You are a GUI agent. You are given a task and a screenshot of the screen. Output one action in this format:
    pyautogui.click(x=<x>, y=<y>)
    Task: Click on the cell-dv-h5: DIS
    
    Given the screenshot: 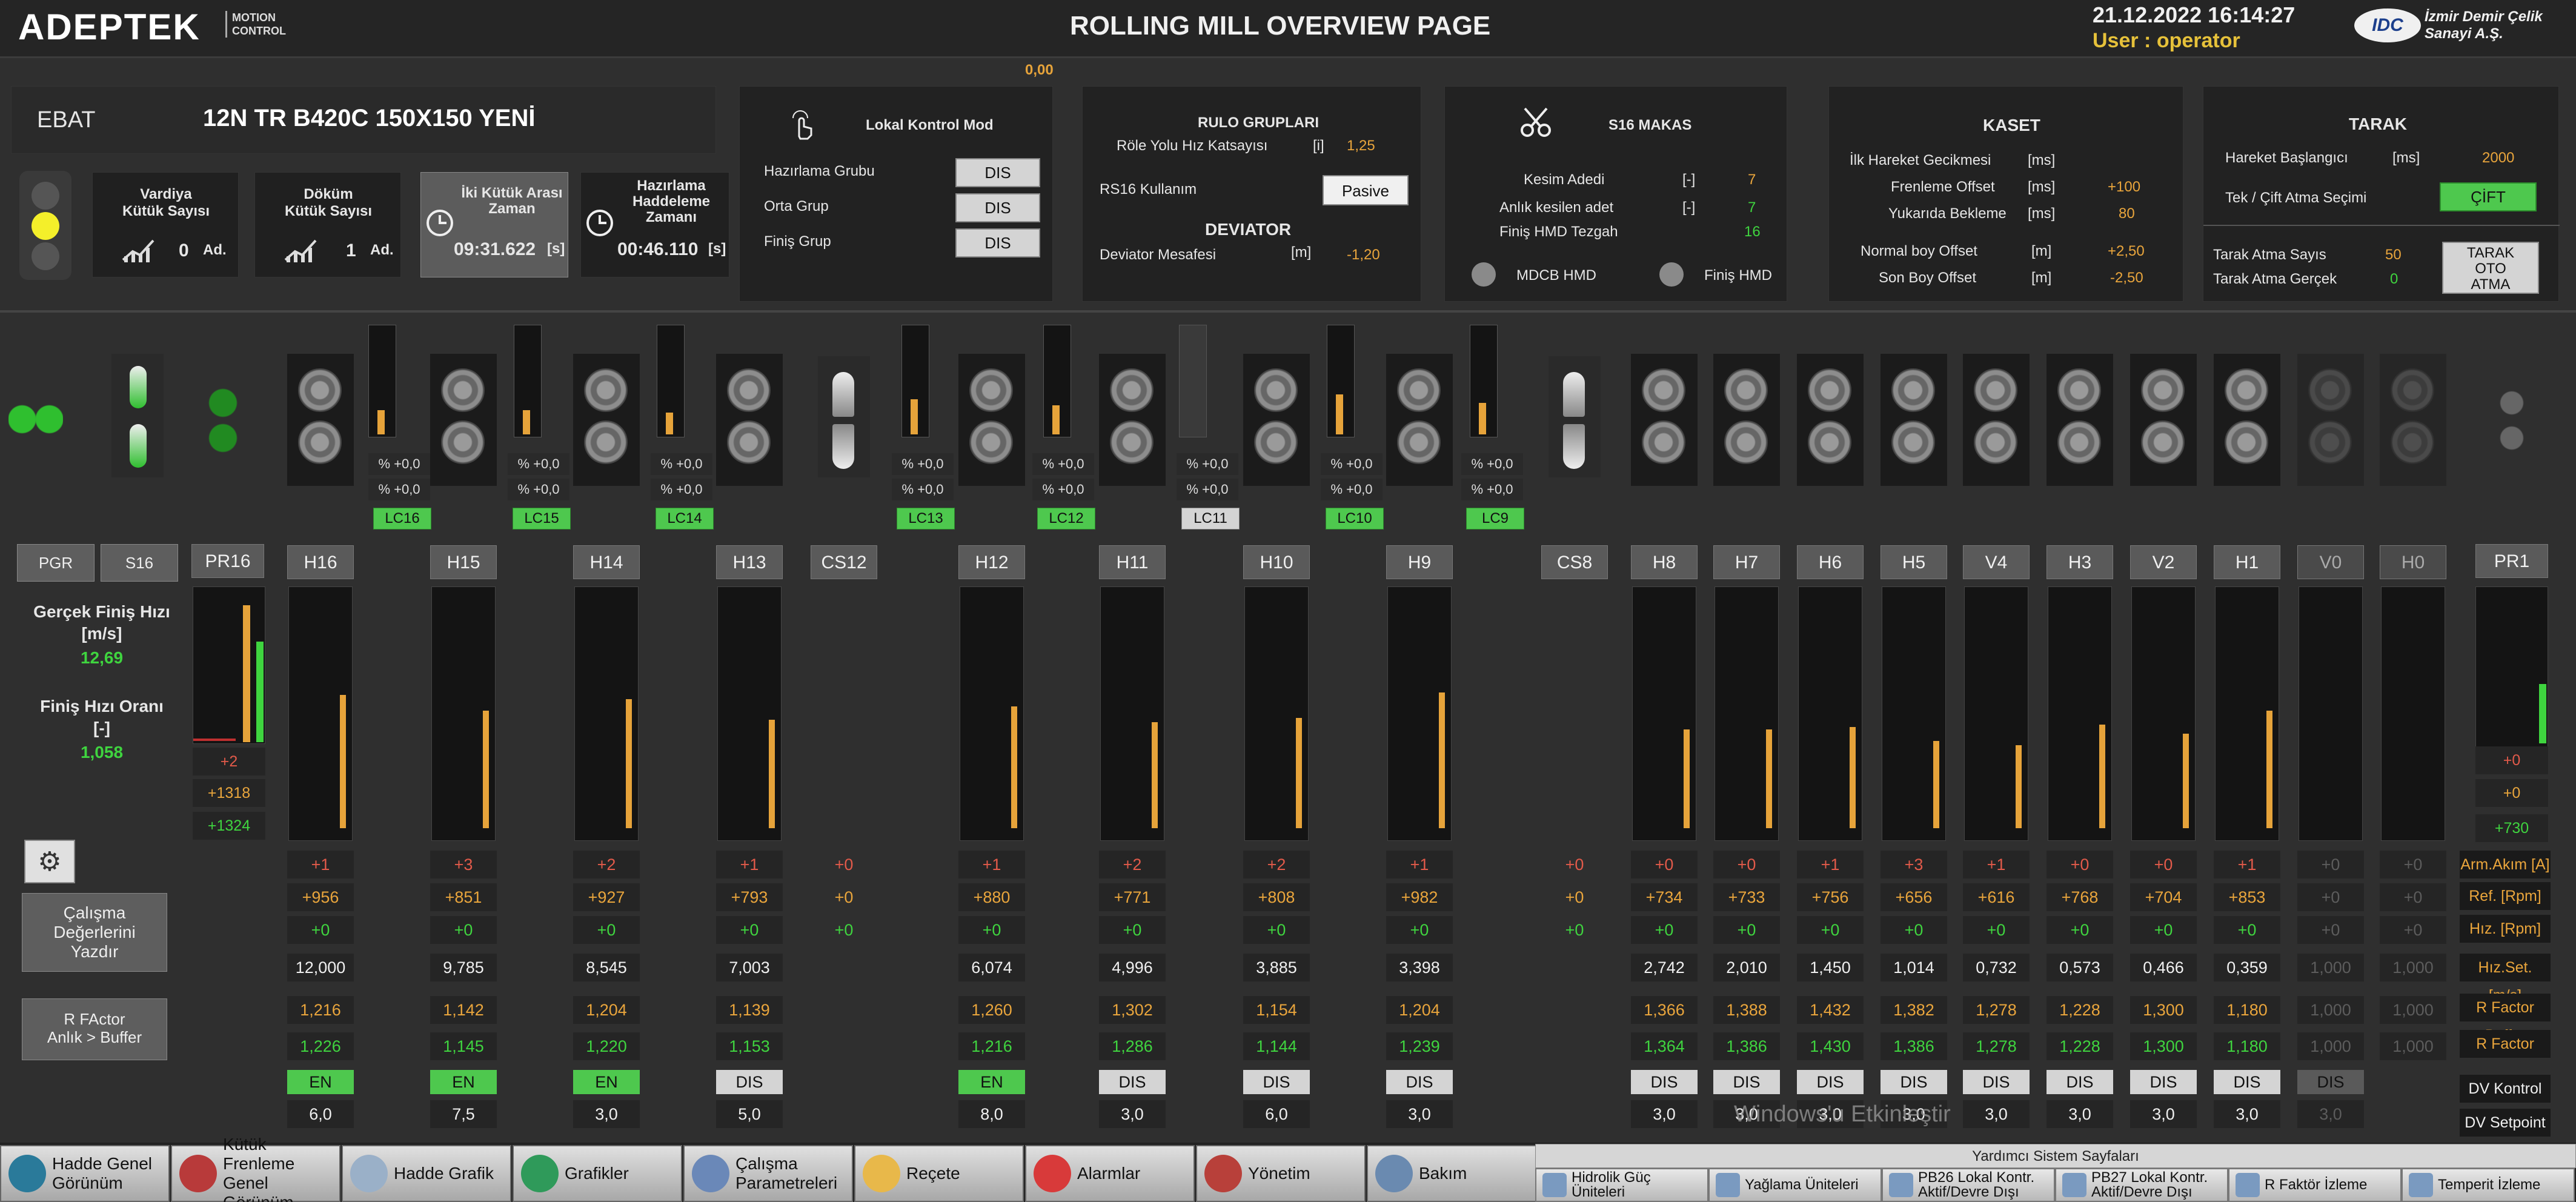 What is the action you would take?
    pyautogui.click(x=1914, y=1082)
    